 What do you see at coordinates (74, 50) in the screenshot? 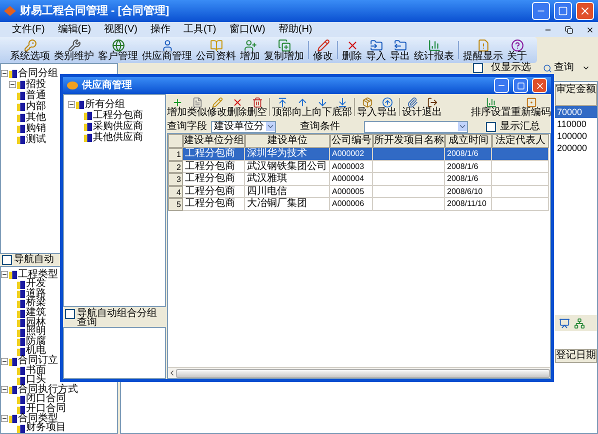
I see `toolbar-button: 类别维护` at bounding box center [74, 50].